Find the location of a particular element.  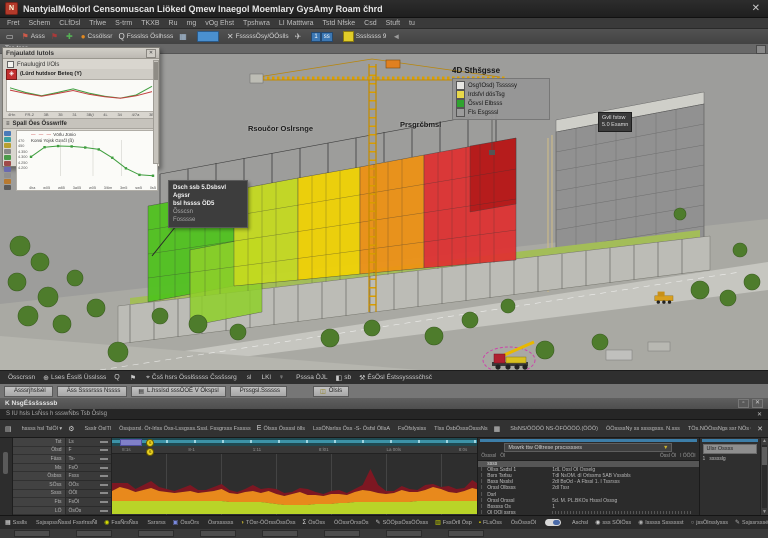

status-toggle: ◉ lsssss Ssssssst is located at coordinates (660, 523).